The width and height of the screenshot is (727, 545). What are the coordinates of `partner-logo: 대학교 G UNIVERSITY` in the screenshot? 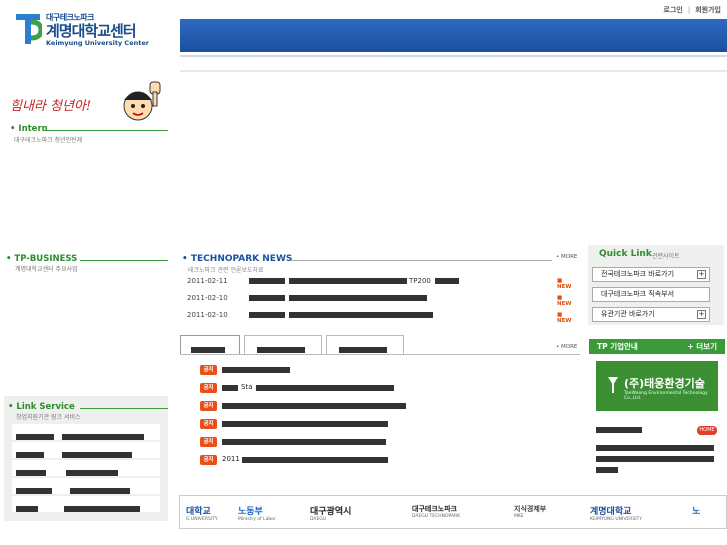 It's located at (202, 513).